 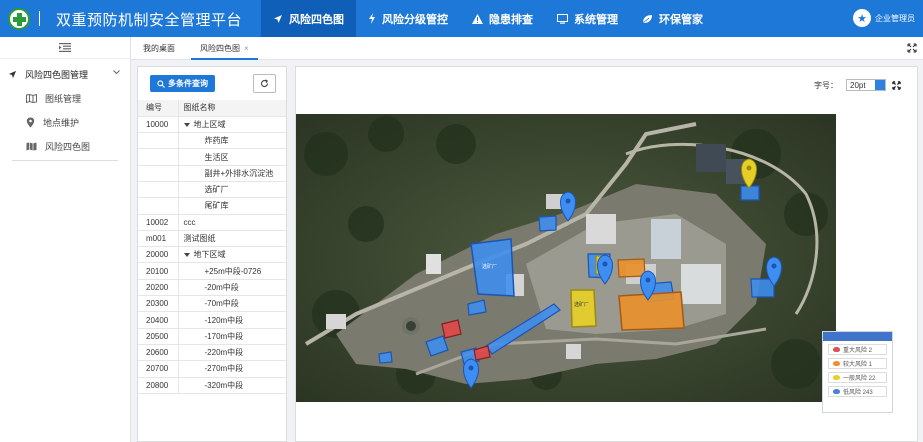 I want to click on table-row: 尾矿库, so click(x=212, y=206).